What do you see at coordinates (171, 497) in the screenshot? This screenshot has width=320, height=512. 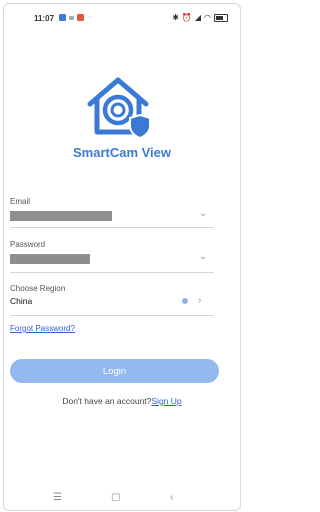 I see `back-icon: ‹` at bounding box center [171, 497].